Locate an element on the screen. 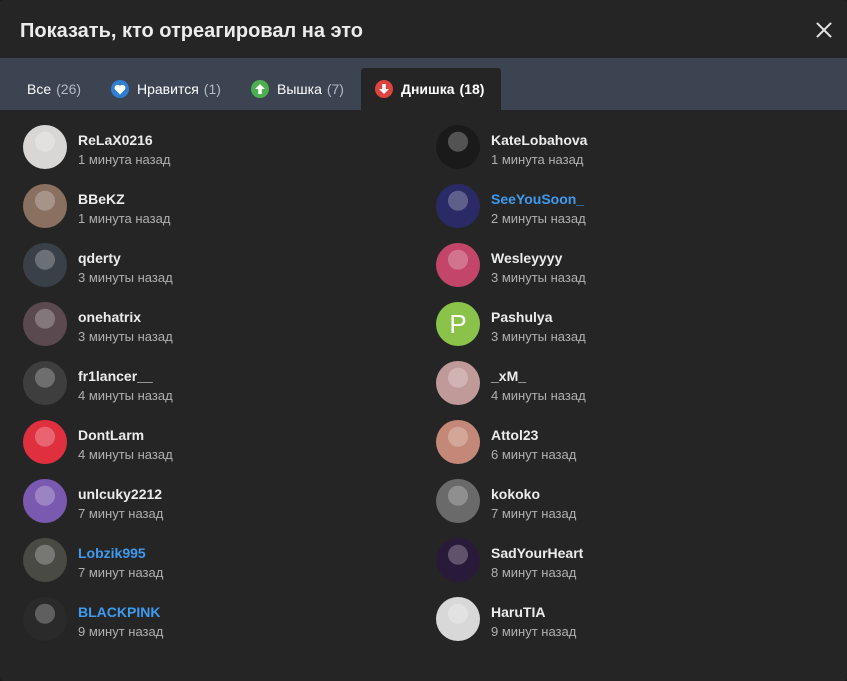 The height and width of the screenshot is (681, 847). tab-count: (7) is located at coordinates (335, 89).